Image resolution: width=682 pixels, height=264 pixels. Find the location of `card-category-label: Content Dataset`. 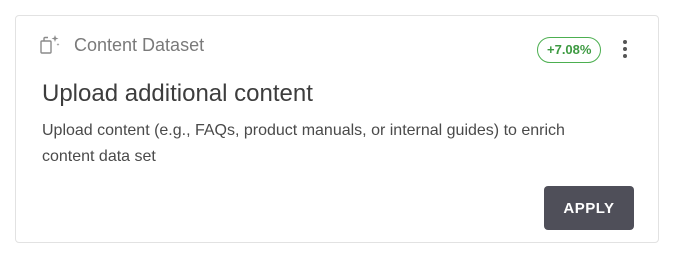

card-category-label: Content Dataset is located at coordinates (139, 44).